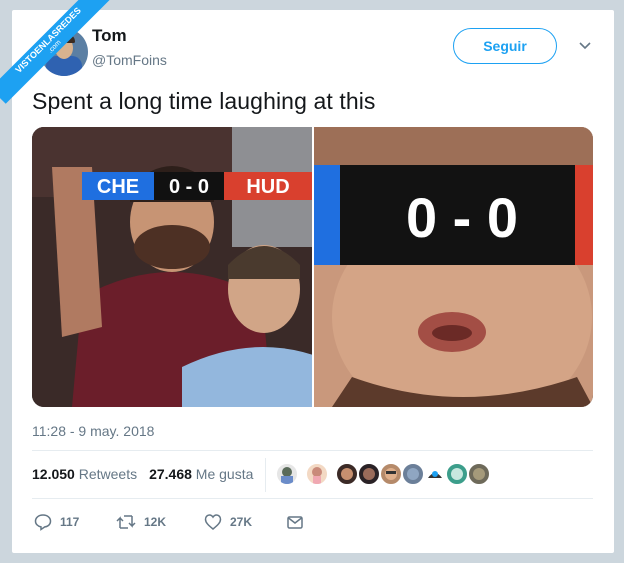  I want to click on retweet-stat: 12.050 Retweets, so click(84, 474).